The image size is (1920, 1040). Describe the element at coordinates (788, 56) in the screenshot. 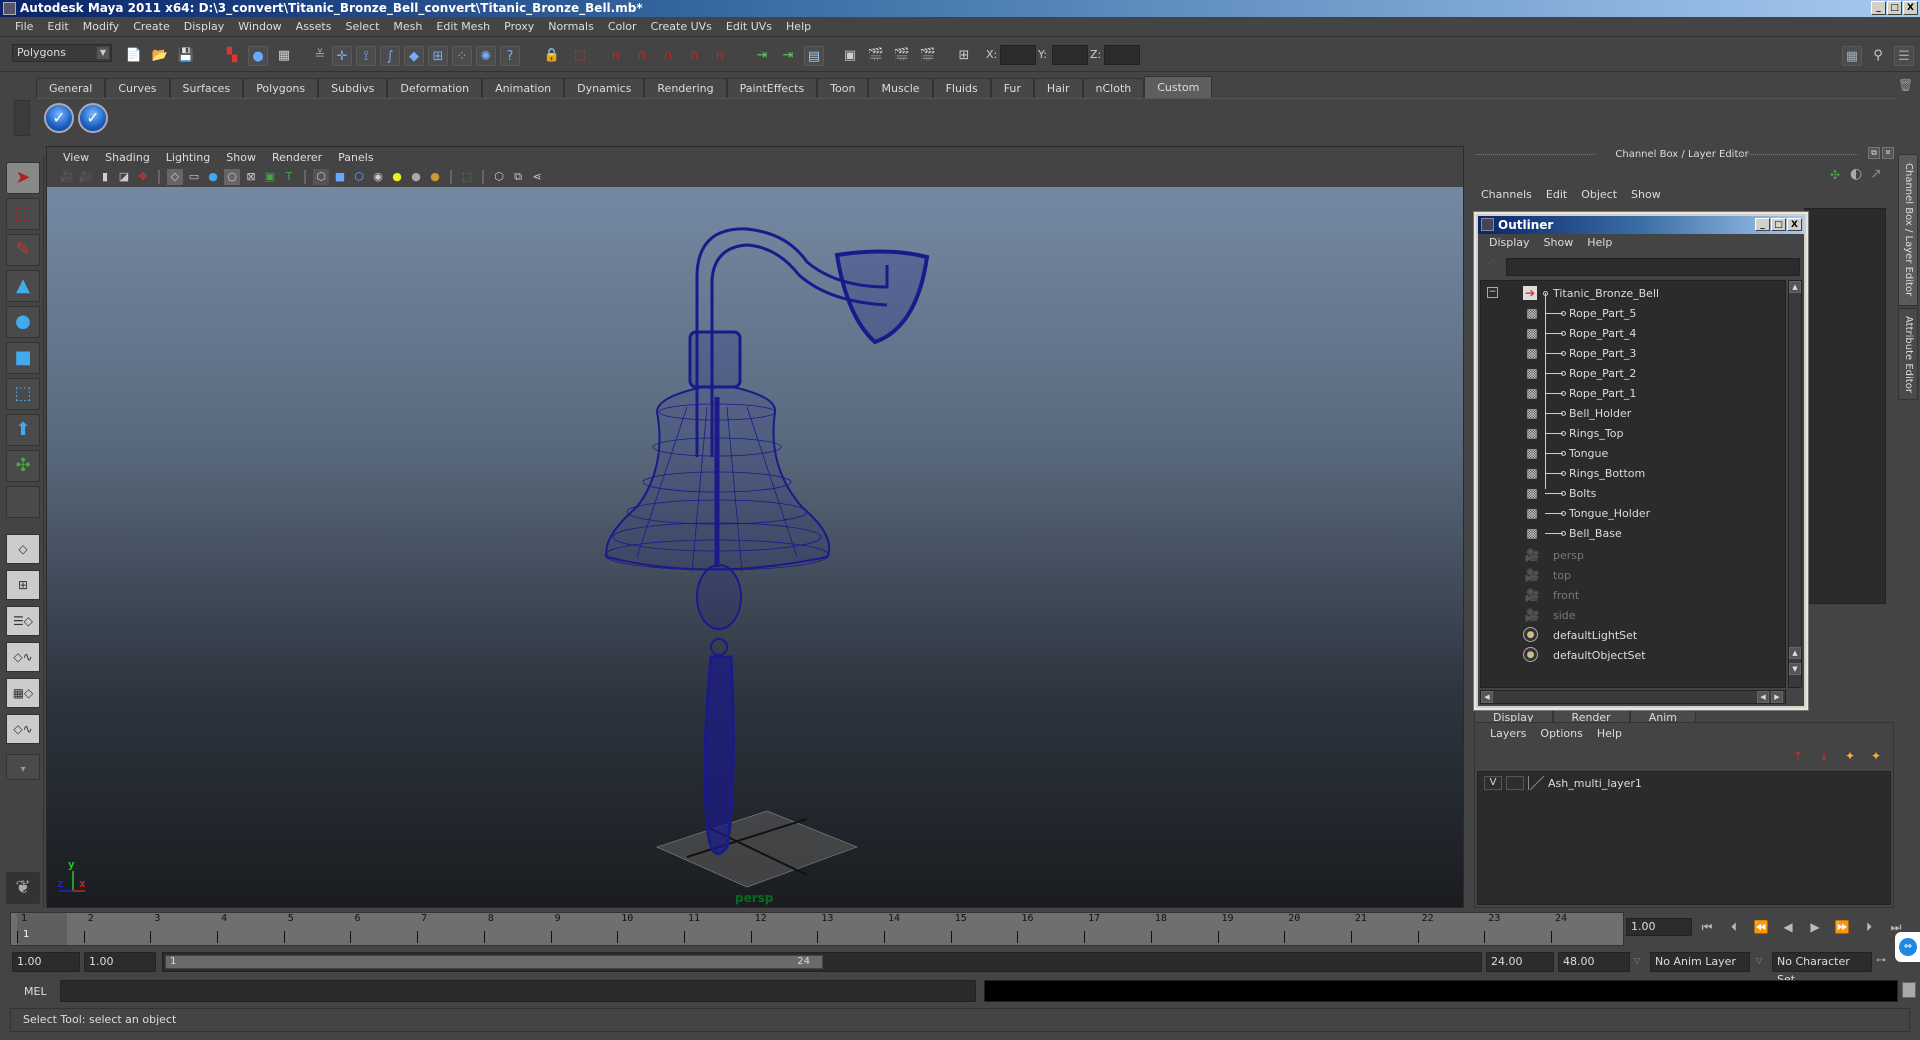

I see `output-operations-icon: ⇥` at that location.